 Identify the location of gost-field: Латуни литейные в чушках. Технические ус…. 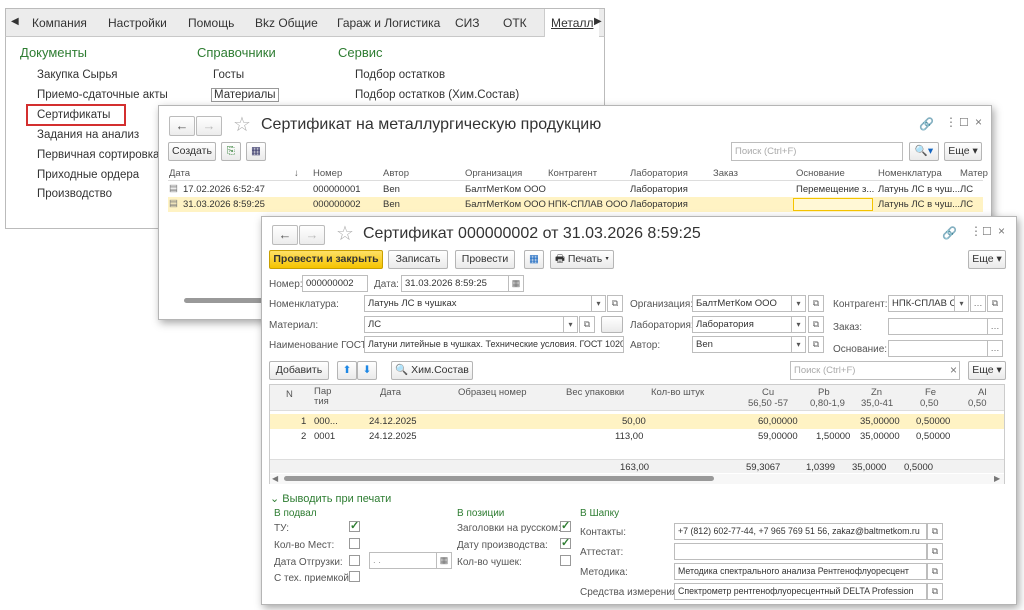
(494, 344).